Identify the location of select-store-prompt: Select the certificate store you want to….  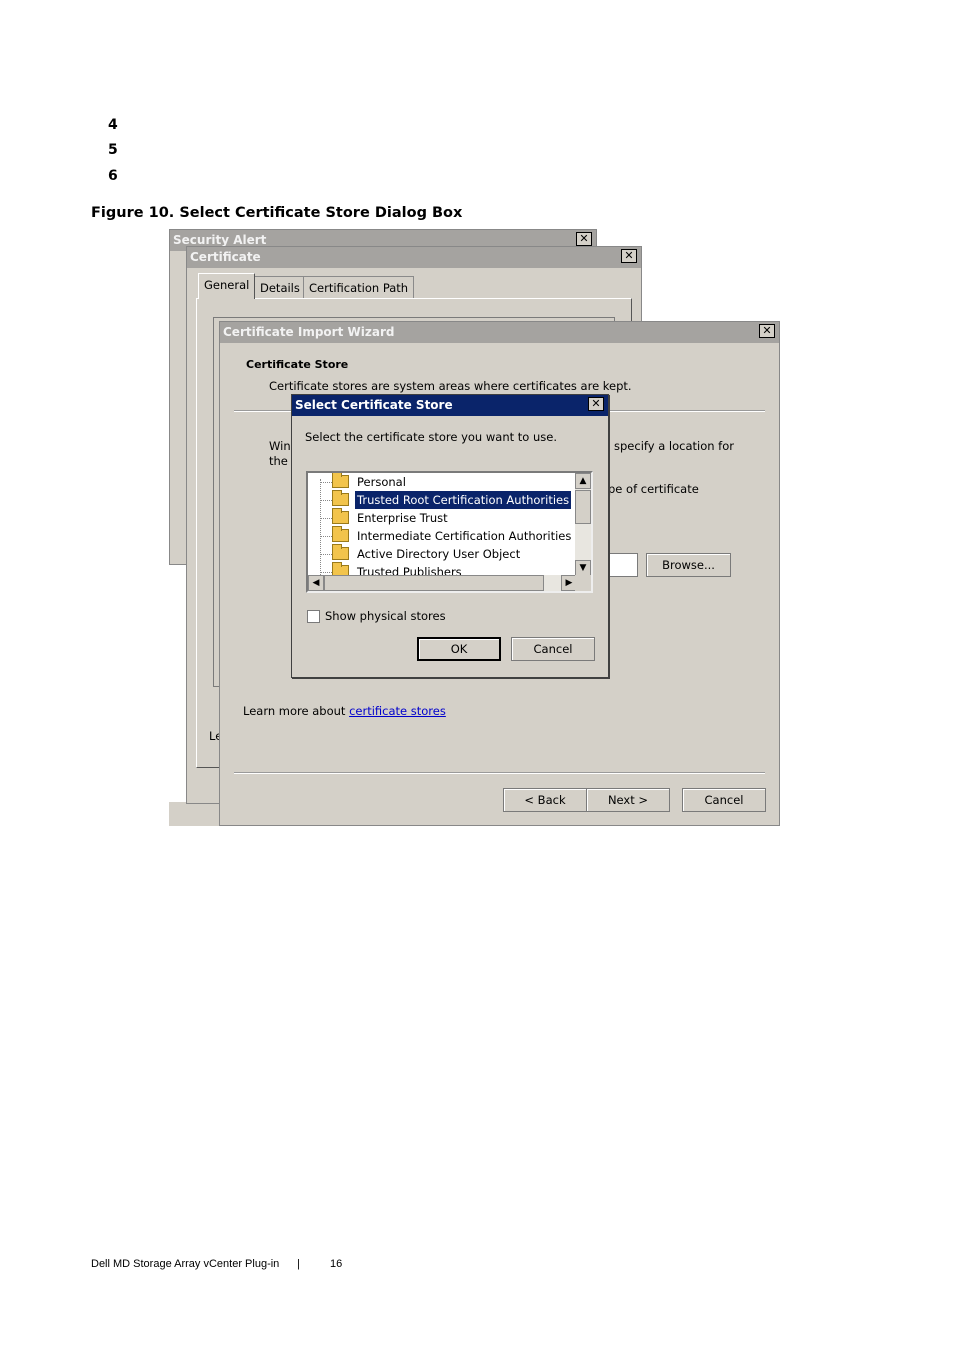
(431, 437).